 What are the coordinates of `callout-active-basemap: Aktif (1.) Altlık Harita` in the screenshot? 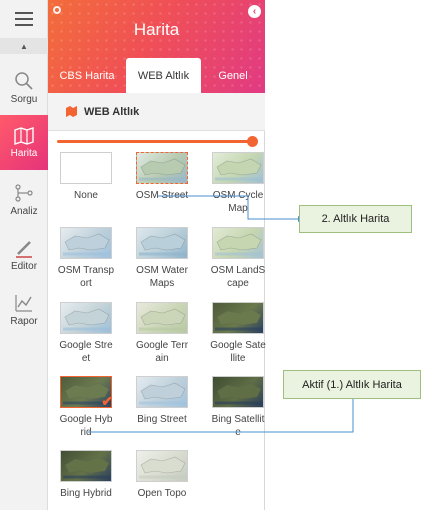 It's located at (352, 384).